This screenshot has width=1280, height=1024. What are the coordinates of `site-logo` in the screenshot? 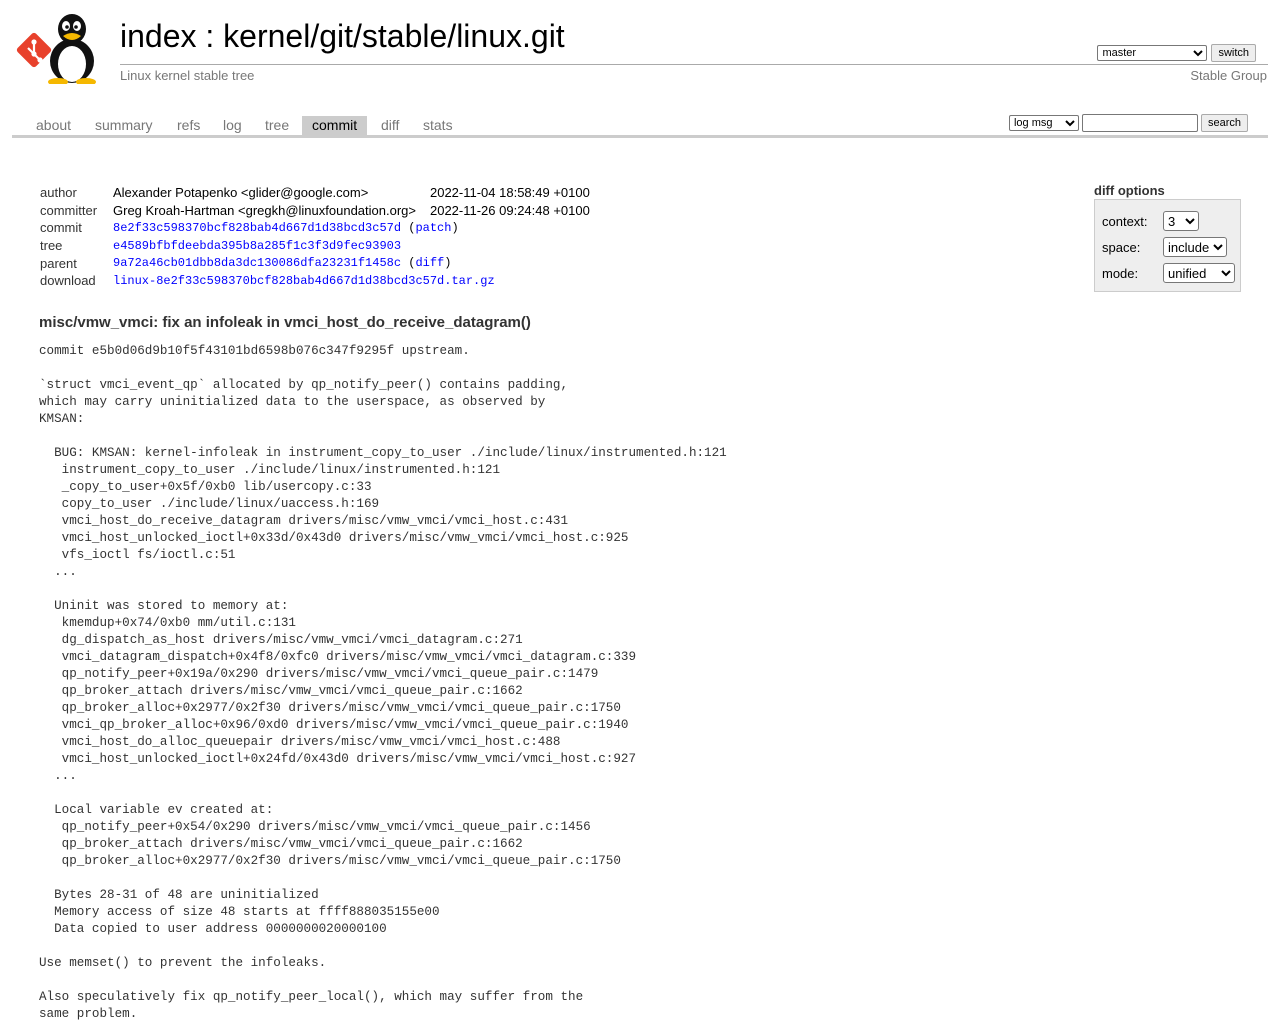 It's located at (62, 49).